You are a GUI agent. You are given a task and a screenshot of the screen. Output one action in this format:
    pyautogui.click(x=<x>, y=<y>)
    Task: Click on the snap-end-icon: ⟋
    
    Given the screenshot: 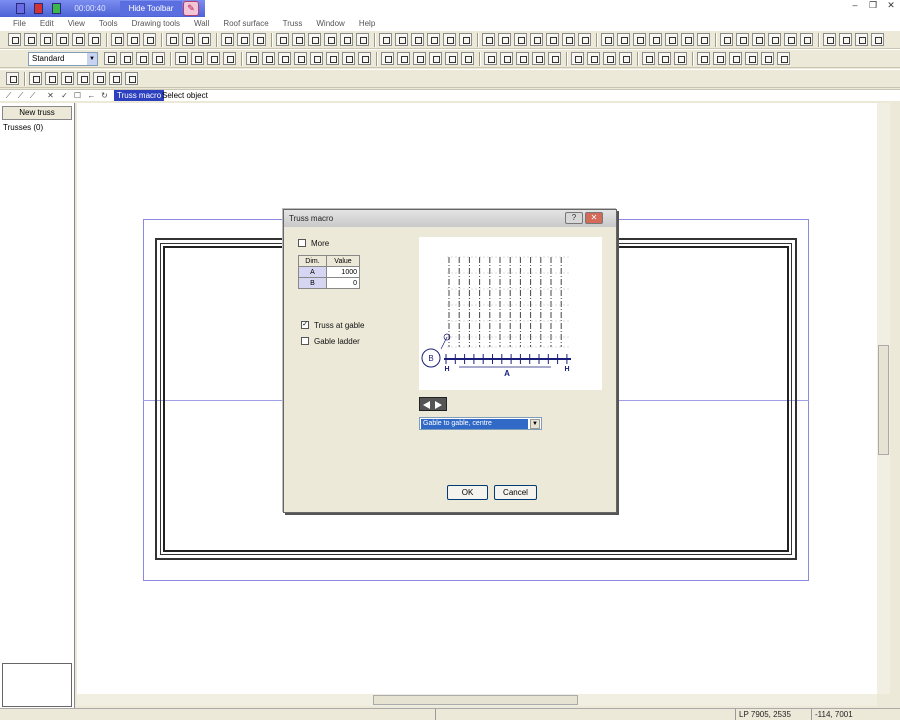 What is the action you would take?
    pyautogui.click(x=32, y=95)
    